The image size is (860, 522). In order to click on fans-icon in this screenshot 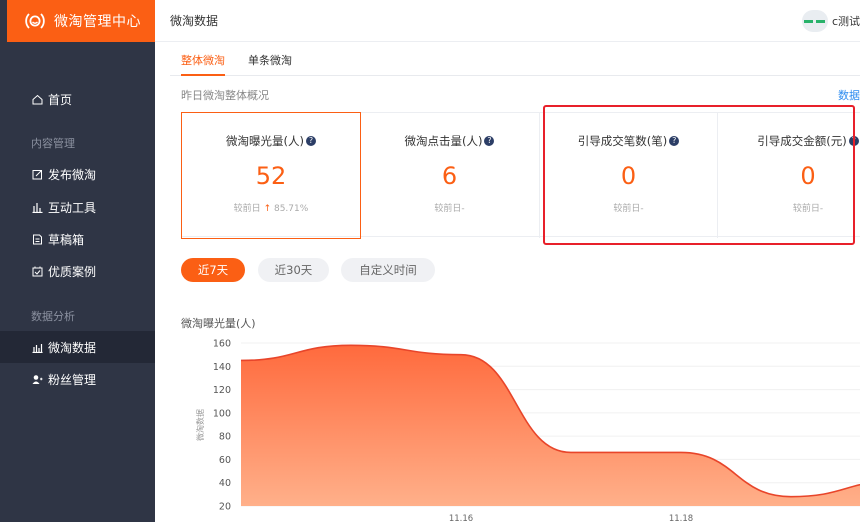, I will do `click(37, 379)`.